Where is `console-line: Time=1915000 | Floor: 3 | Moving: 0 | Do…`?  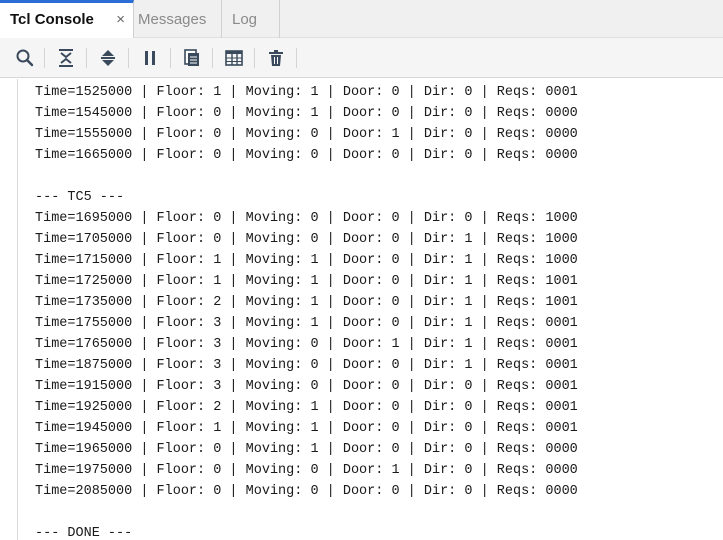 console-line: Time=1915000 | Floor: 3 | Moving: 0 | Do… is located at coordinates (306, 386).